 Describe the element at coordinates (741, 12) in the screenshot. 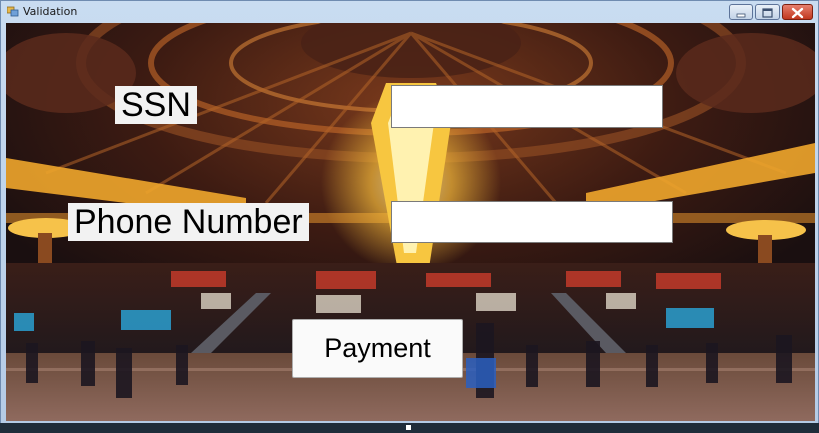

I see `minimize-button` at that location.